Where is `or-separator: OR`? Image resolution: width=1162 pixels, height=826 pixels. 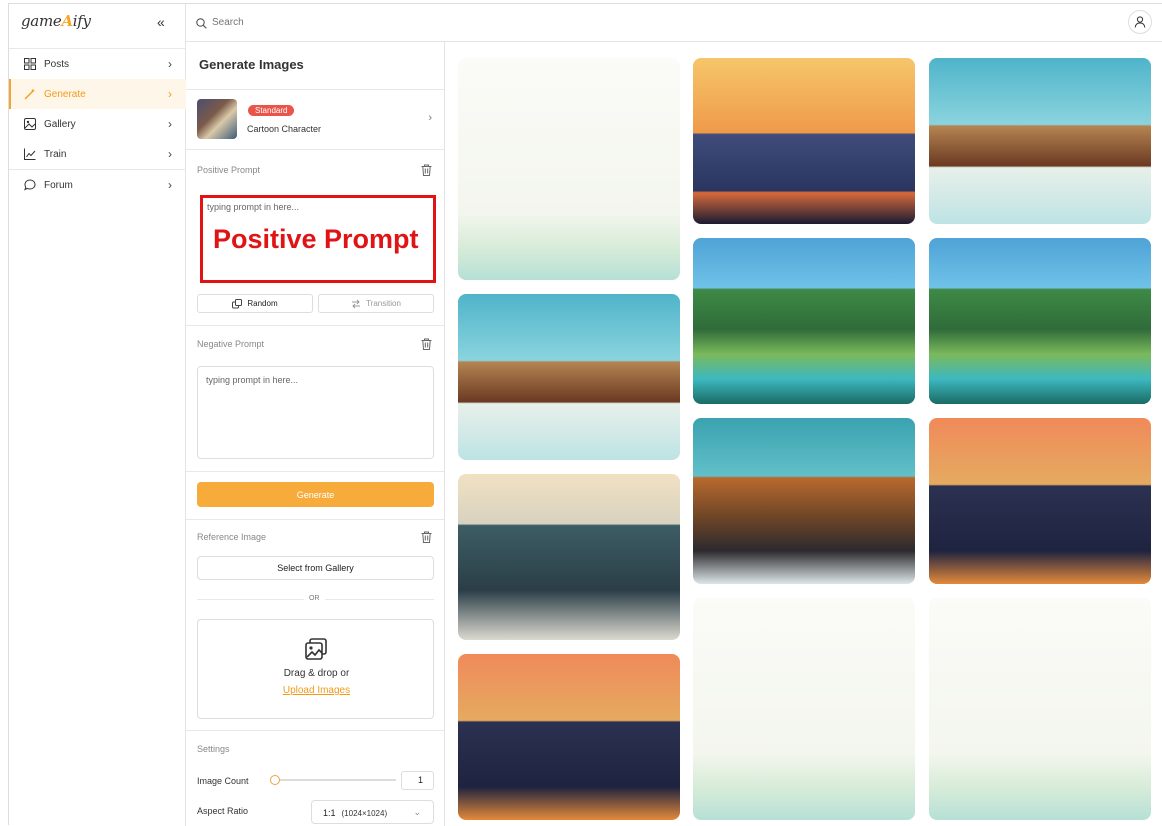
or-separator: OR is located at coordinates (314, 598).